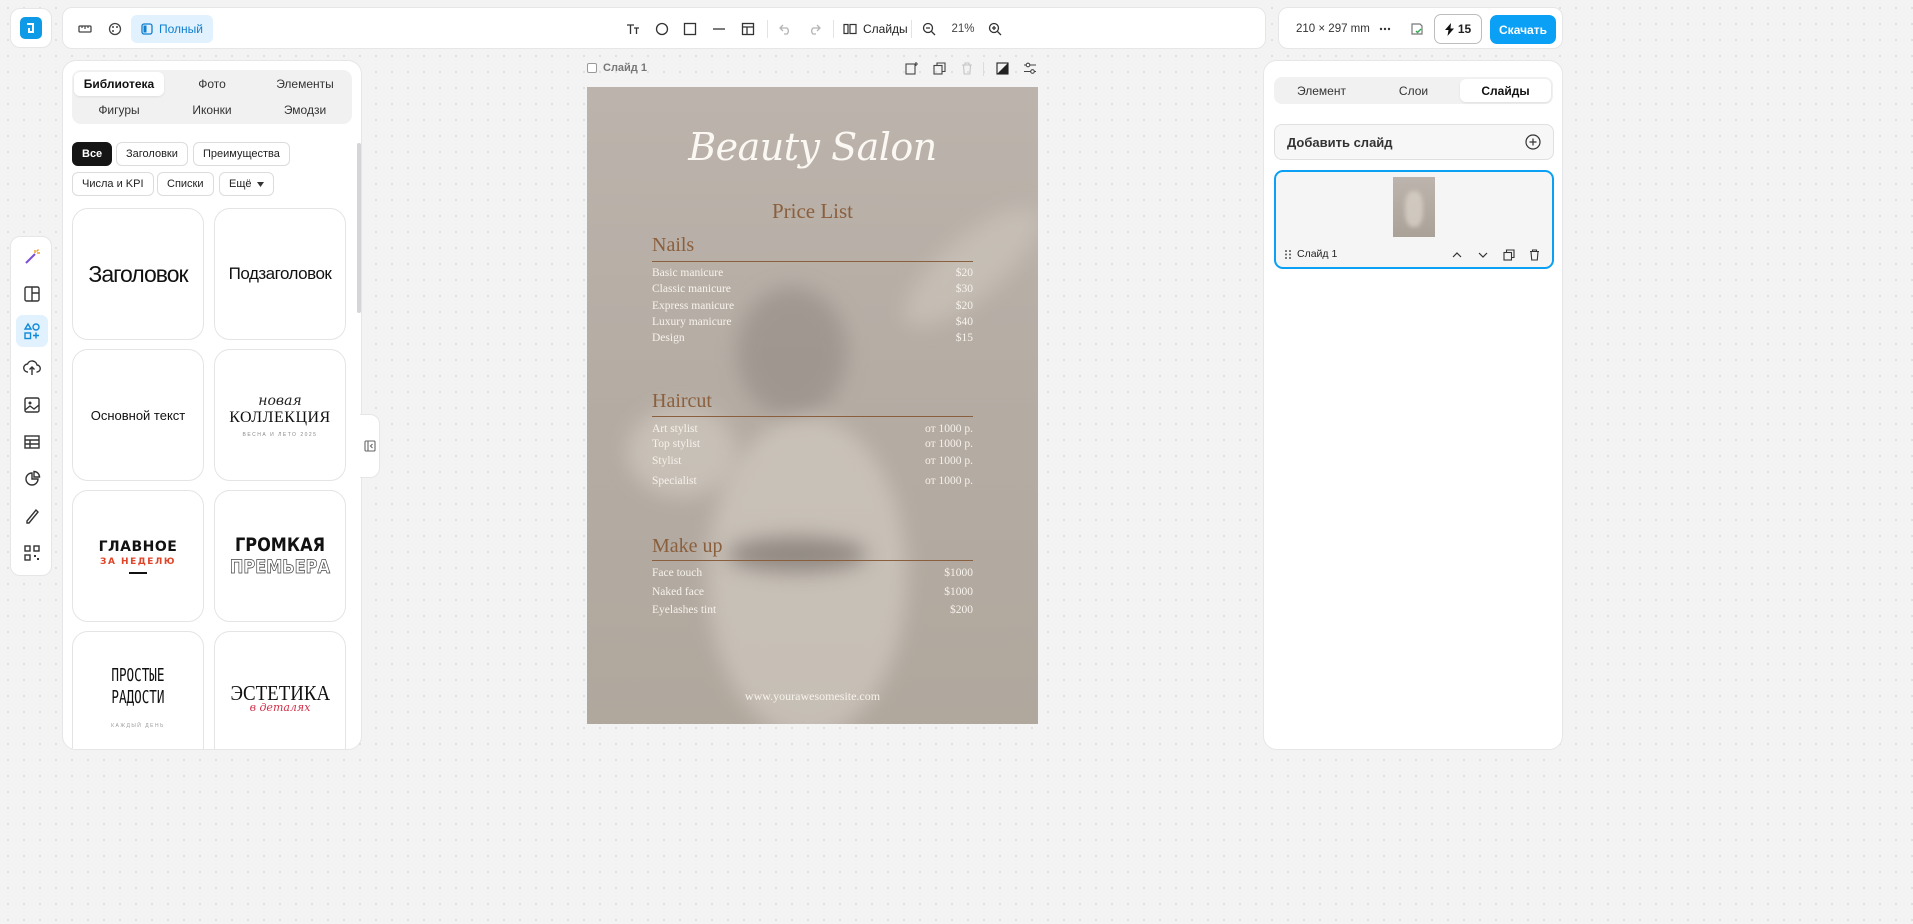 This screenshot has height=924, width=1913. Describe the element at coordinates (138, 690) in the screenshot. I see `text-style-simple-joys: ПРОСТЫЕ РАДОСТИ КАЖДЫЙ ДЕНЬ` at that location.